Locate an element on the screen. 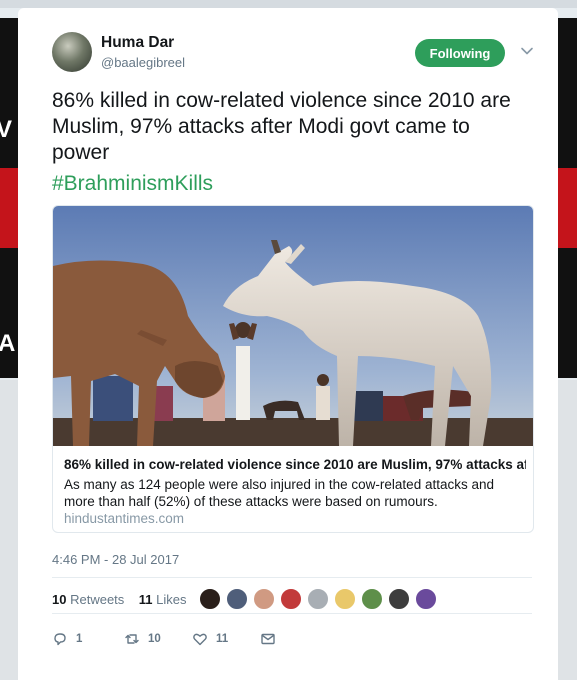 This screenshot has height=680, width=577. direct-message-button is located at coordinates (268, 639).